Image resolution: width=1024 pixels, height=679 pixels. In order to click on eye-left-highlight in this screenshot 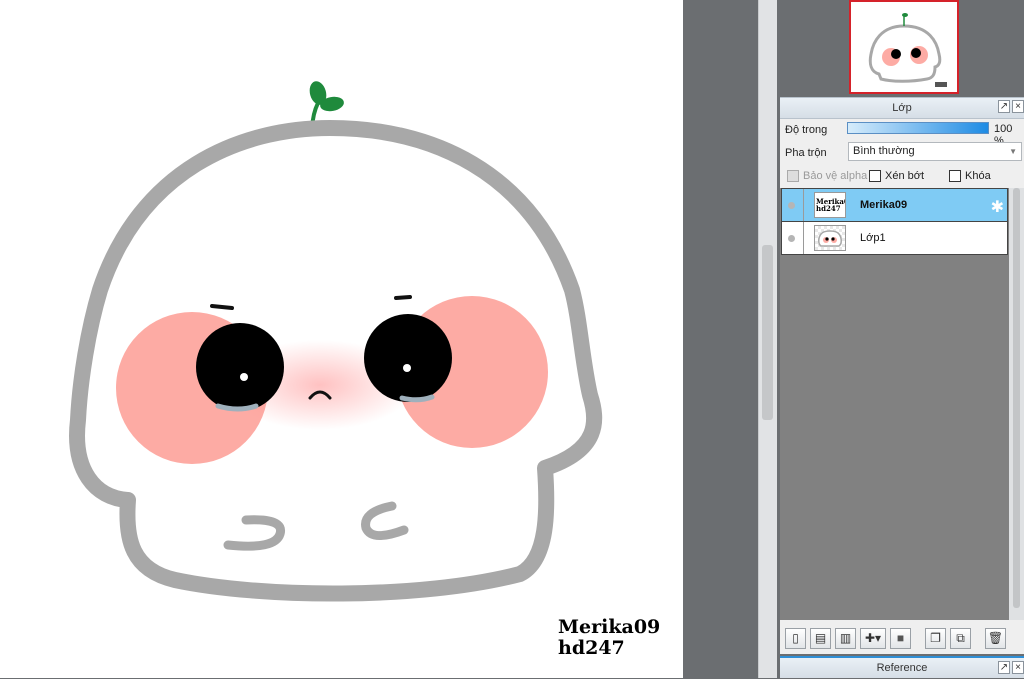, I will do `click(244, 377)`.